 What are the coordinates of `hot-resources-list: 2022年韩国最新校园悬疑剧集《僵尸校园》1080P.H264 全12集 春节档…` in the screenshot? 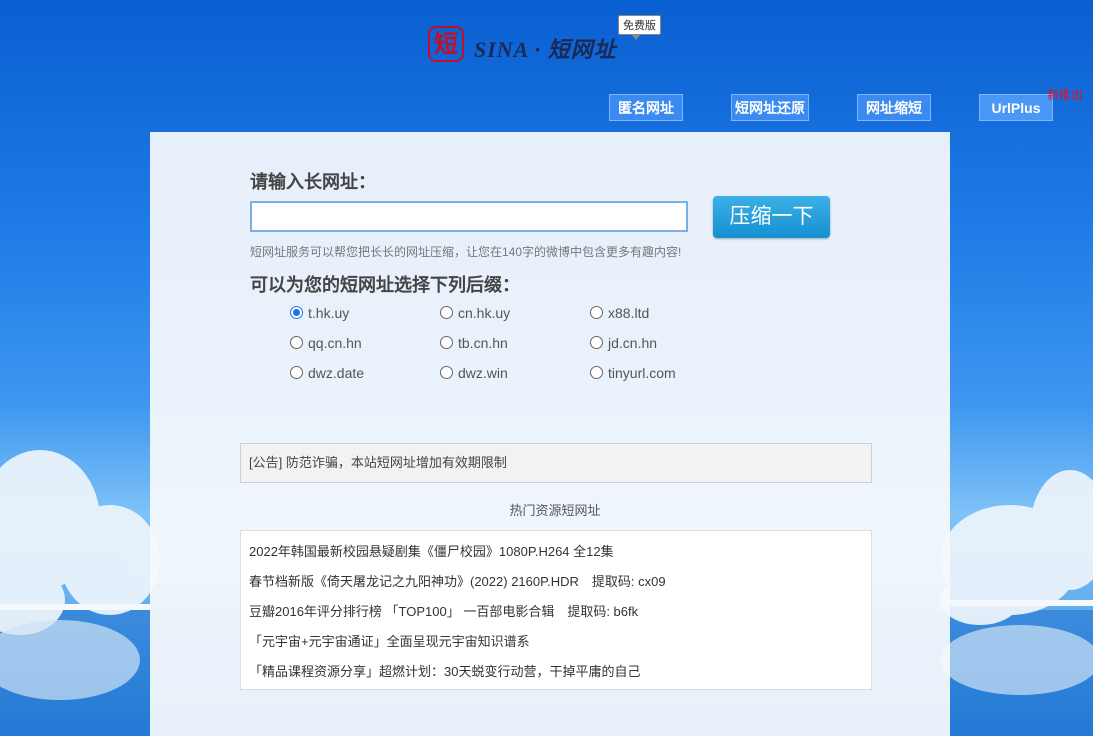 It's located at (556, 610).